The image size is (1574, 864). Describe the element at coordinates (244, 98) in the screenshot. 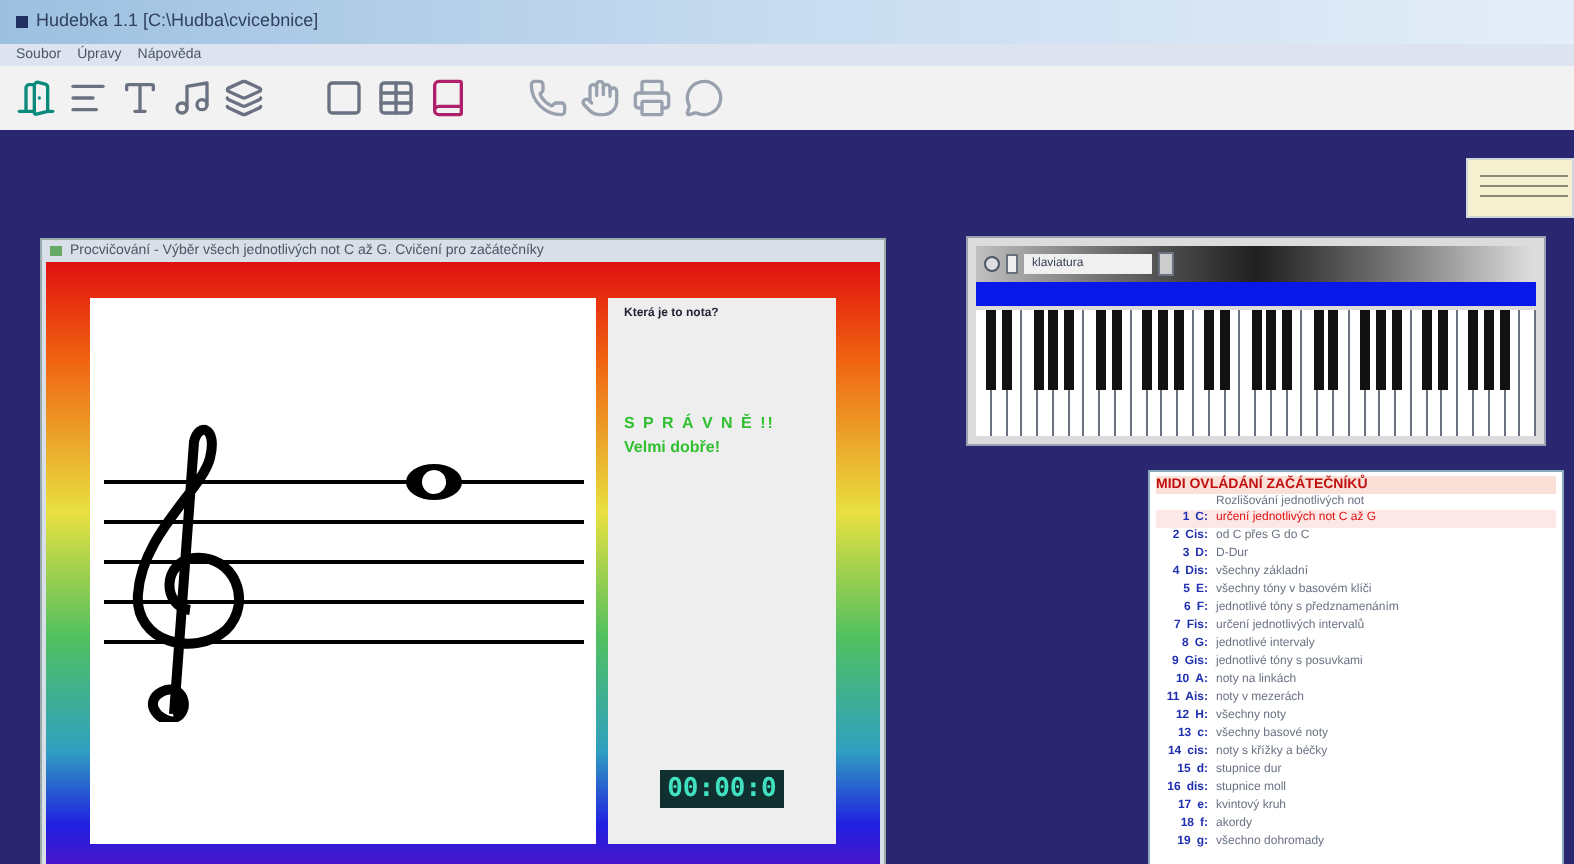

I see `layers-icon` at that location.